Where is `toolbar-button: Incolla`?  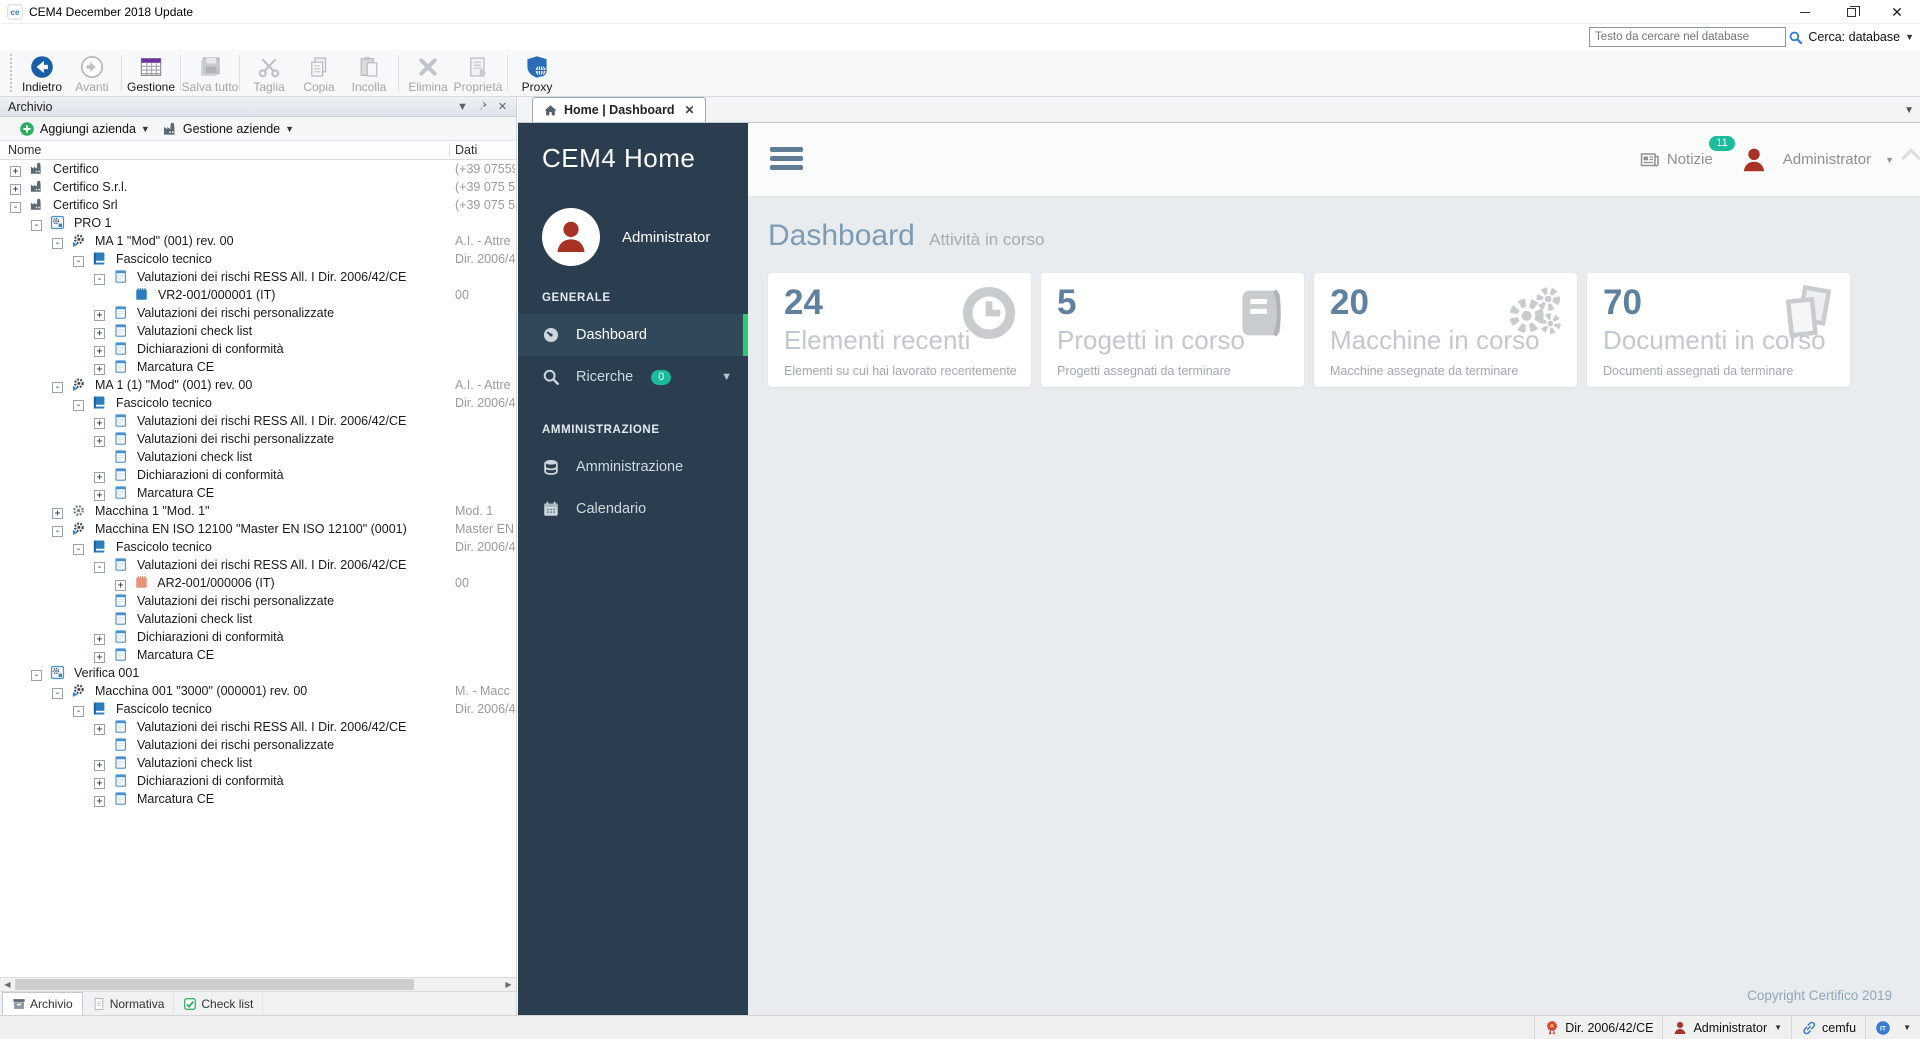
toolbar-button: Incolla is located at coordinates (369, 73).